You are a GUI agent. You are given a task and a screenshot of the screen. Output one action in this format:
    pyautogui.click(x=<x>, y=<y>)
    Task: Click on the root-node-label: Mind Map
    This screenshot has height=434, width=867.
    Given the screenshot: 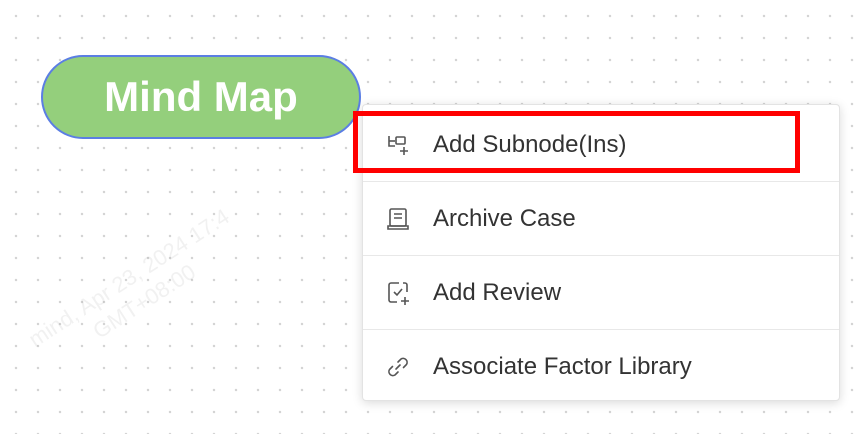 What is the action you would take?
    pyautogui.click(x=201, y=97)
    